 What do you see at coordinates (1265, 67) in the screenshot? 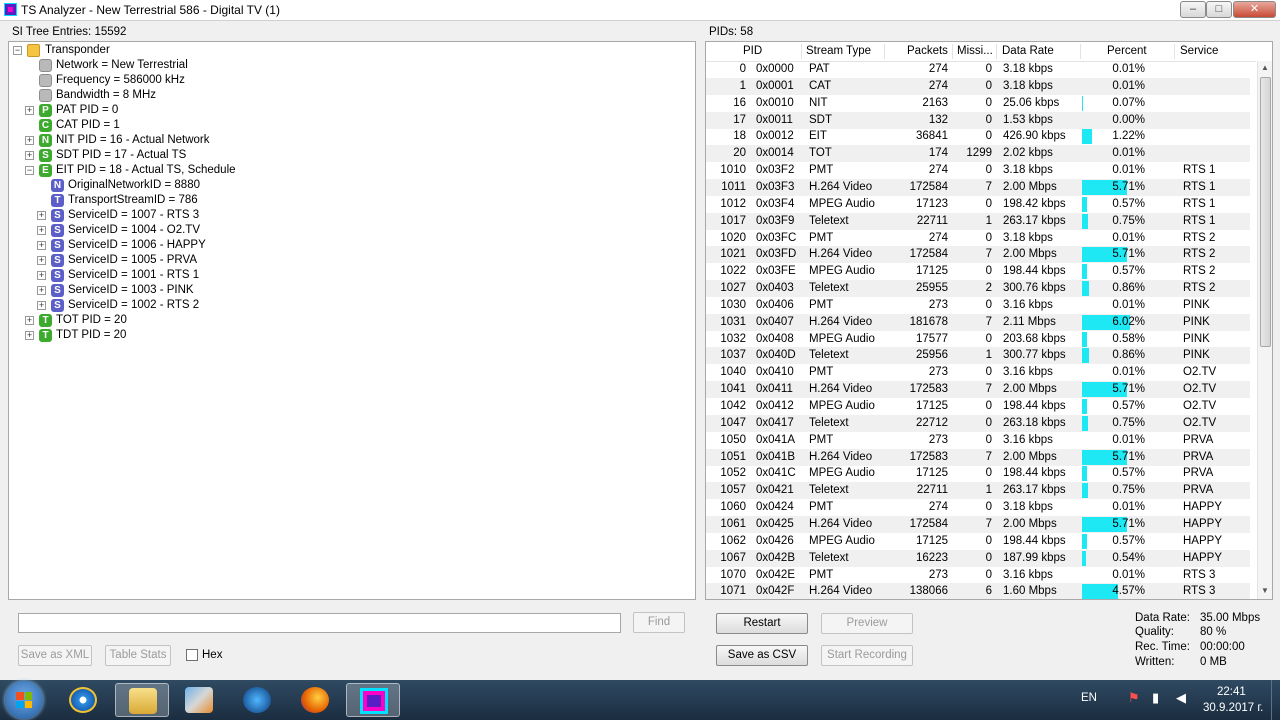
I see `scroll-up-icon: ▲` at bounding box center [1265, 67].